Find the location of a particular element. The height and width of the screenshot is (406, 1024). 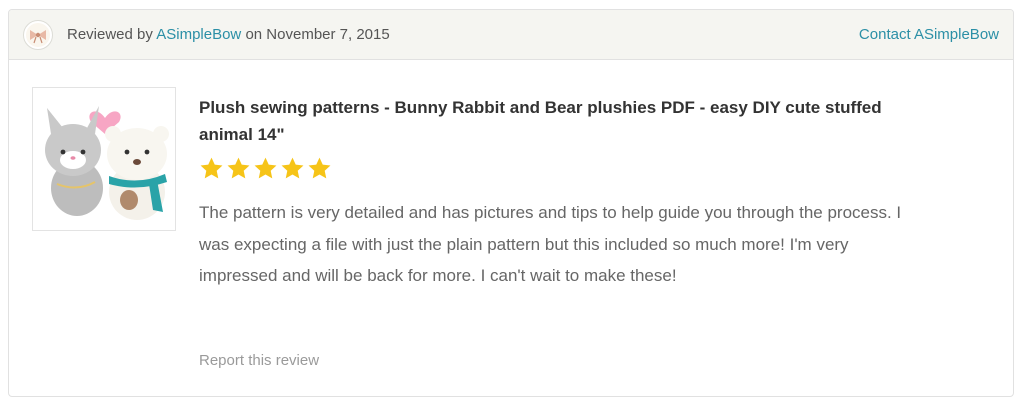

star-rating is located at coordinates (265, 168).